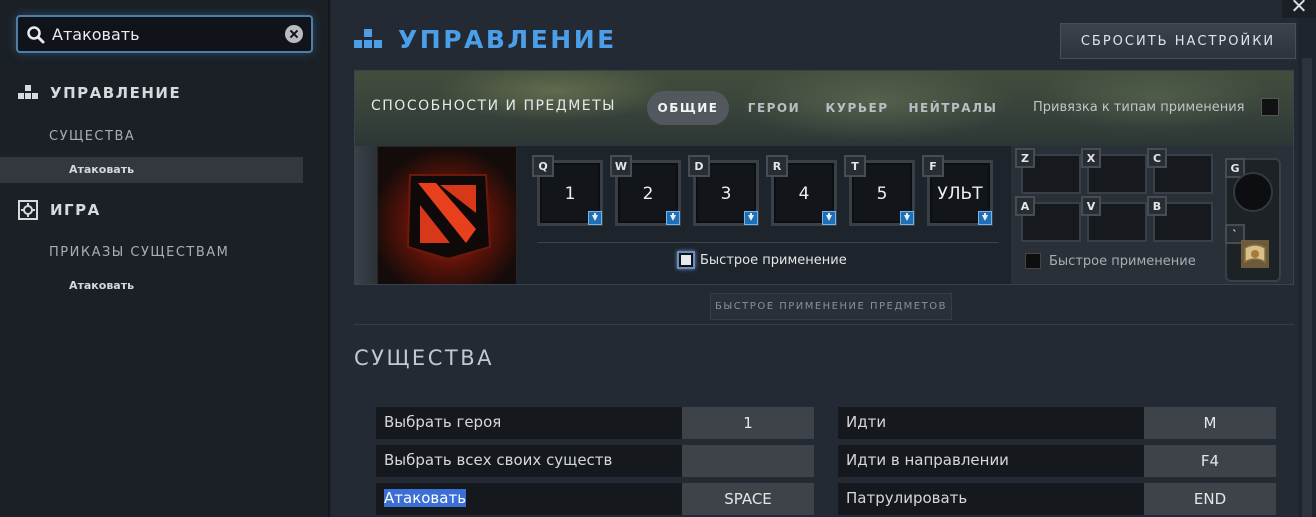  I want to click on item-slot-b: B, so click(1180, 219).